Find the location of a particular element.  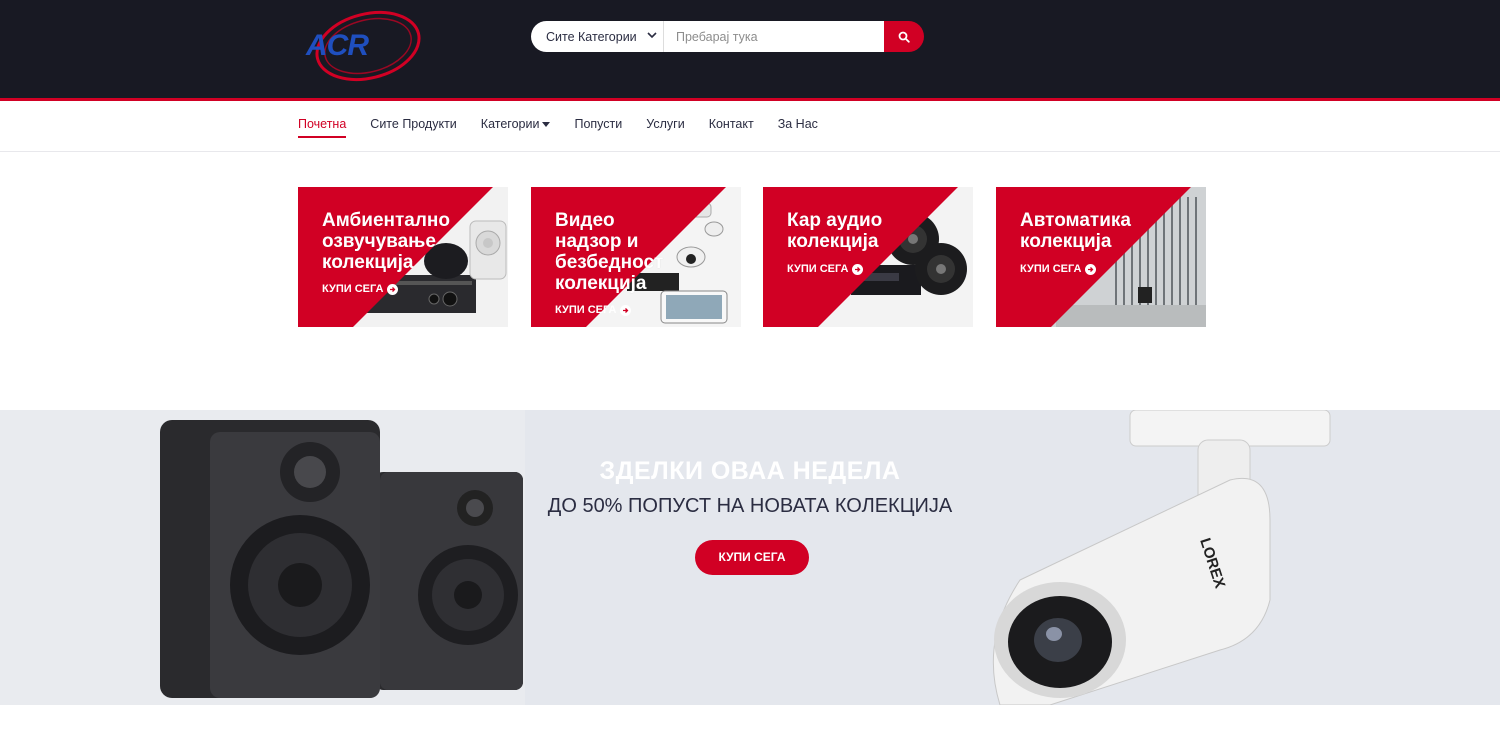

header-accent-line is located at coordinates (750, 99).